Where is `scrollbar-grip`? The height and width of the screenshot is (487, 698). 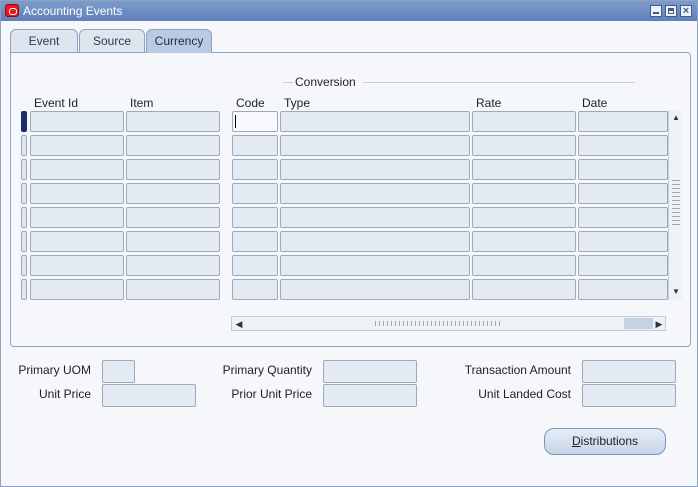
scrollbar-grip is located at coordinates (676, 204).